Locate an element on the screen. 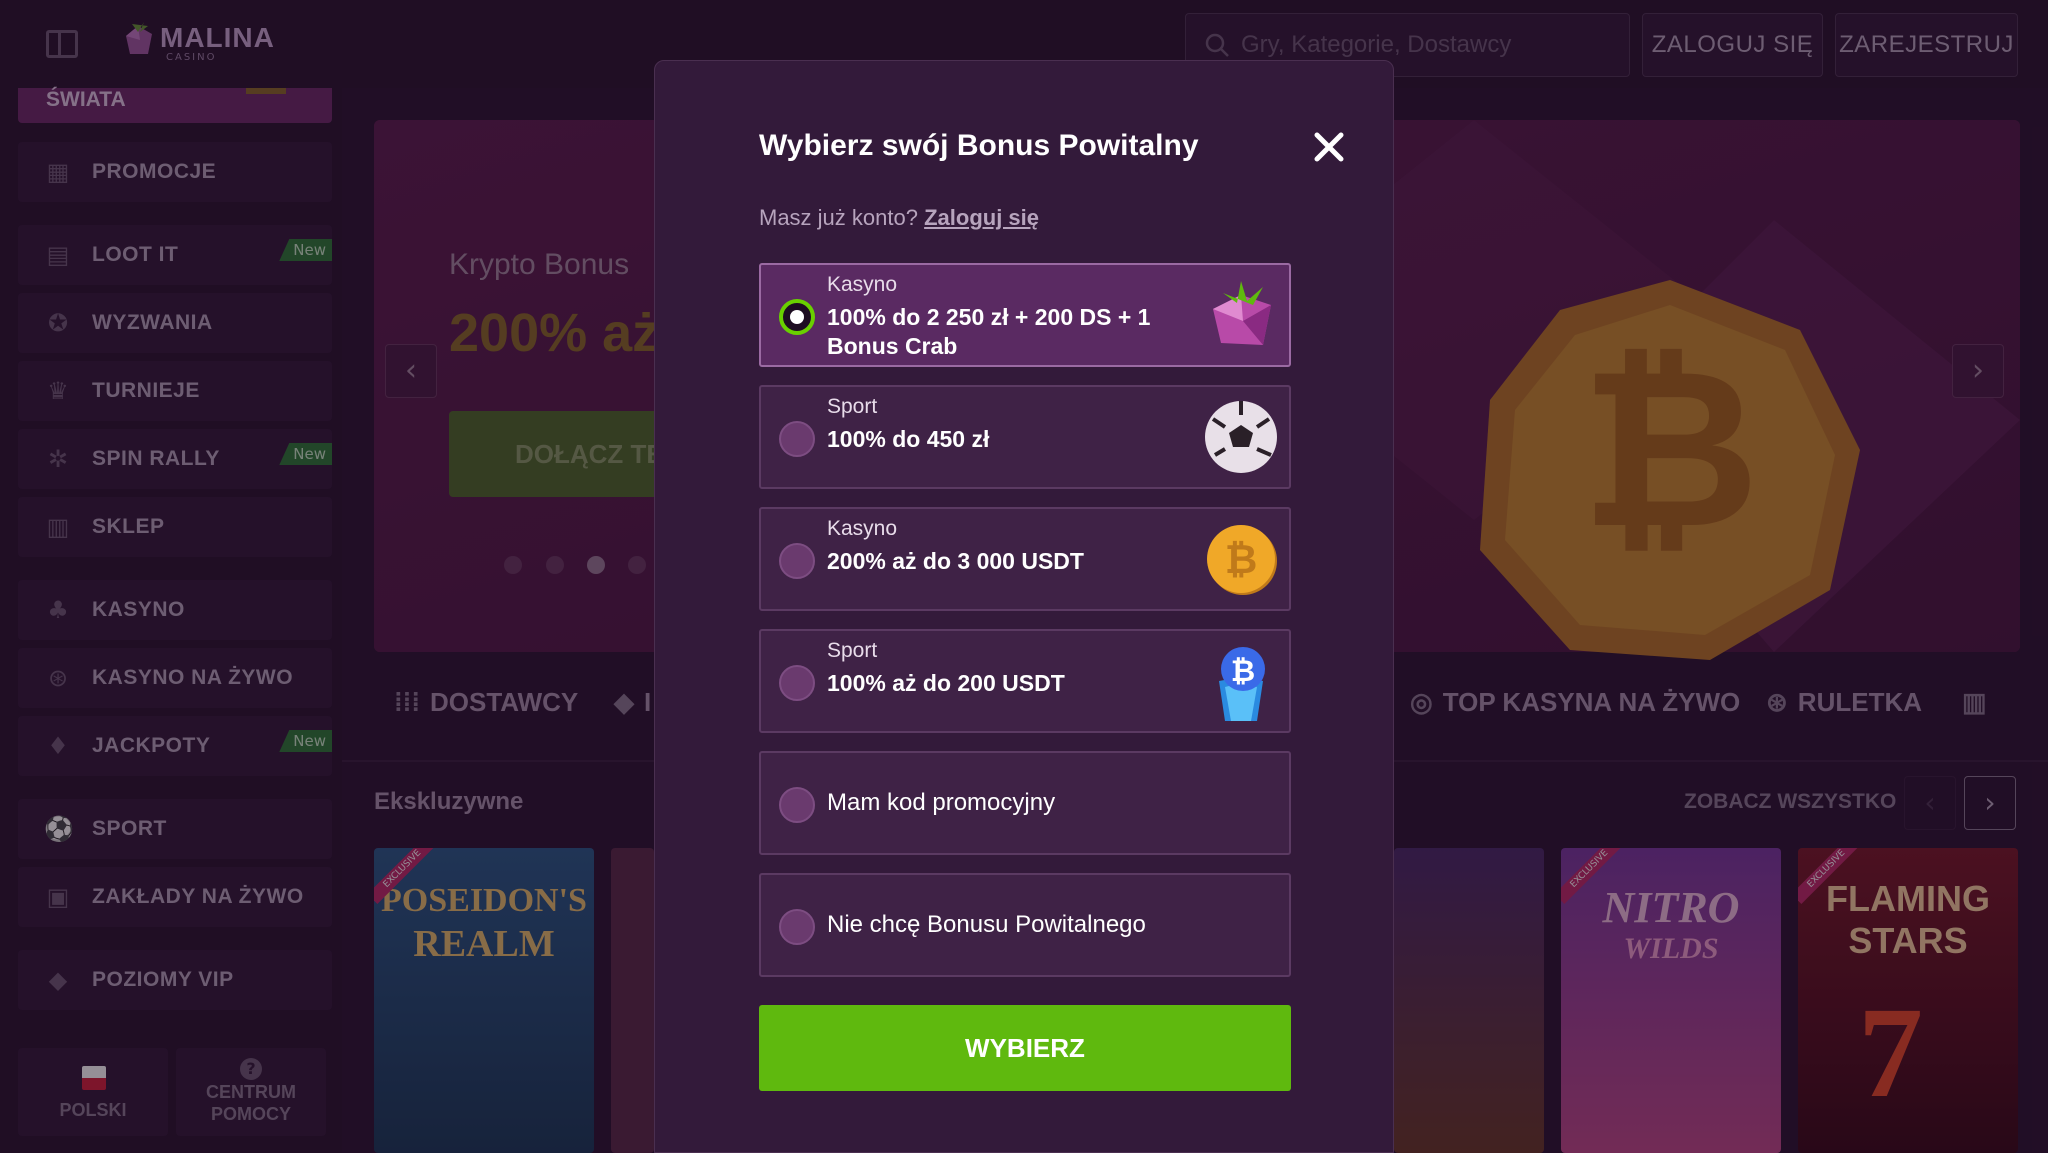 This screenshot has width=2048, height=1153. close-icon is located at coordinates (1329, 147).